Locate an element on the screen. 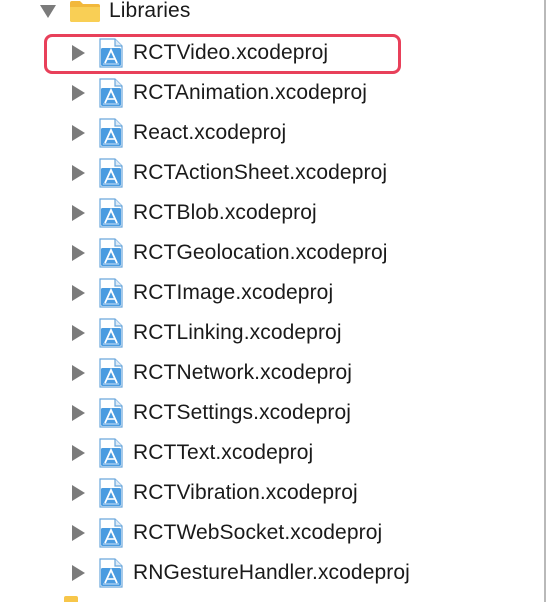 This screenshot has height=602, width=554. list-item: RCTText.xcodeproj is located at coordinates (192, 453).